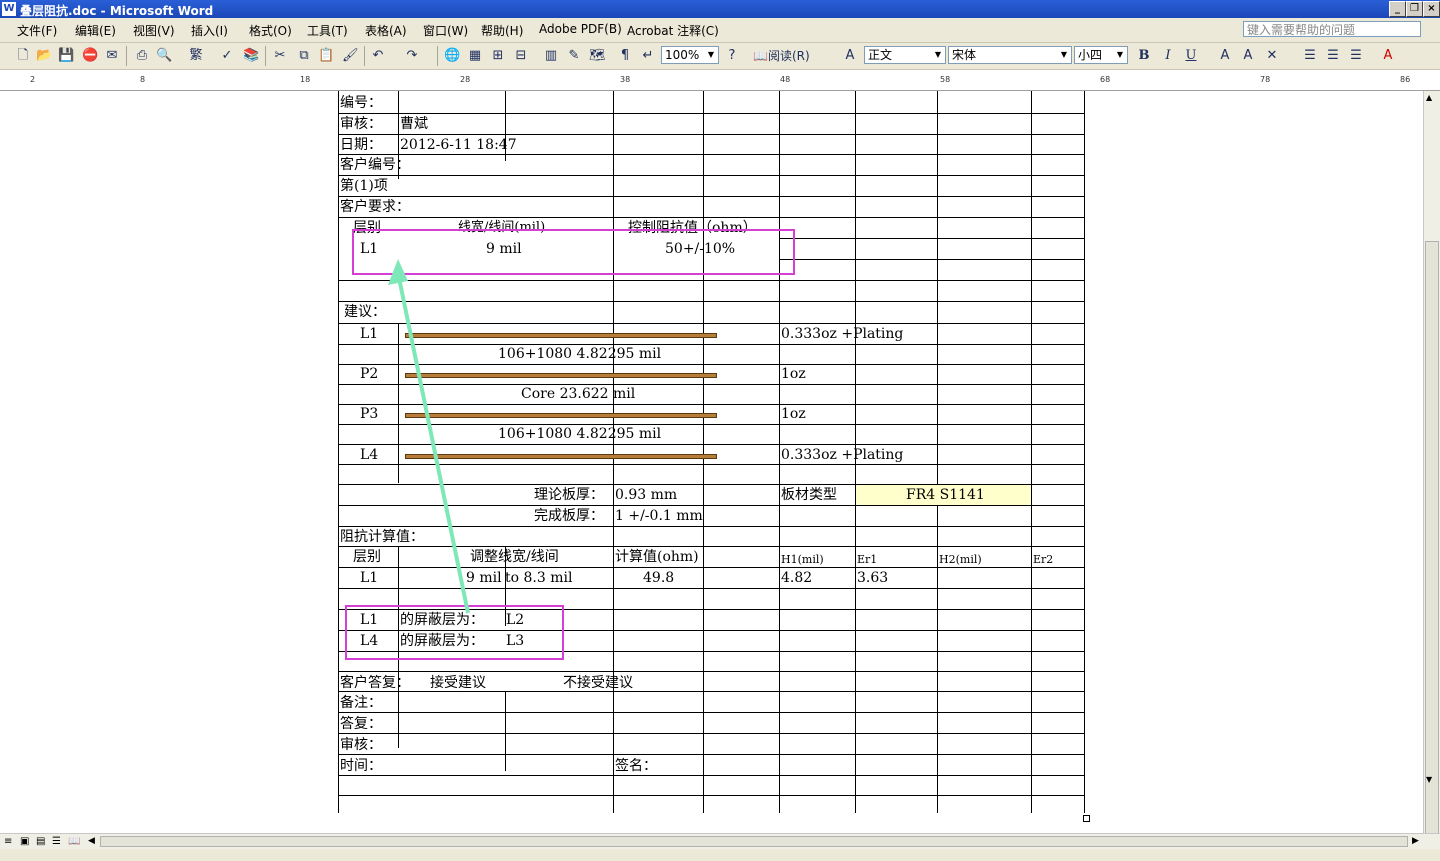 This screenshot has width=1440, height=861. Describe the element at coordinates (143, 79) in the screenshot. I see `ruler-tick: 8` at that location.